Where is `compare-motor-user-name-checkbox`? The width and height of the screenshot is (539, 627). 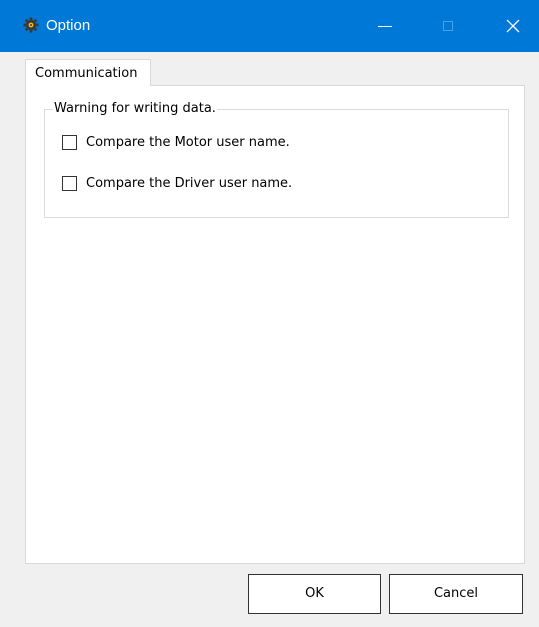
compare-motor-user-name-checkbox is located at coordinates (69, 142).